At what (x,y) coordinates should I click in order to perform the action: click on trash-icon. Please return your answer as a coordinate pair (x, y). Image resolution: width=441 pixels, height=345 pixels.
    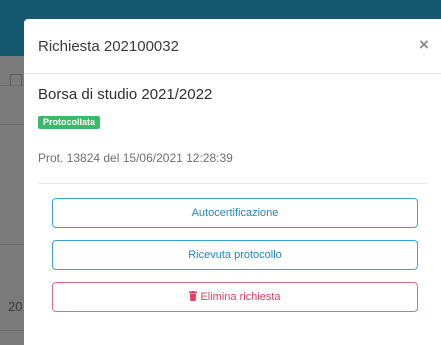
    Looking at the image, I should click on (193, 292).